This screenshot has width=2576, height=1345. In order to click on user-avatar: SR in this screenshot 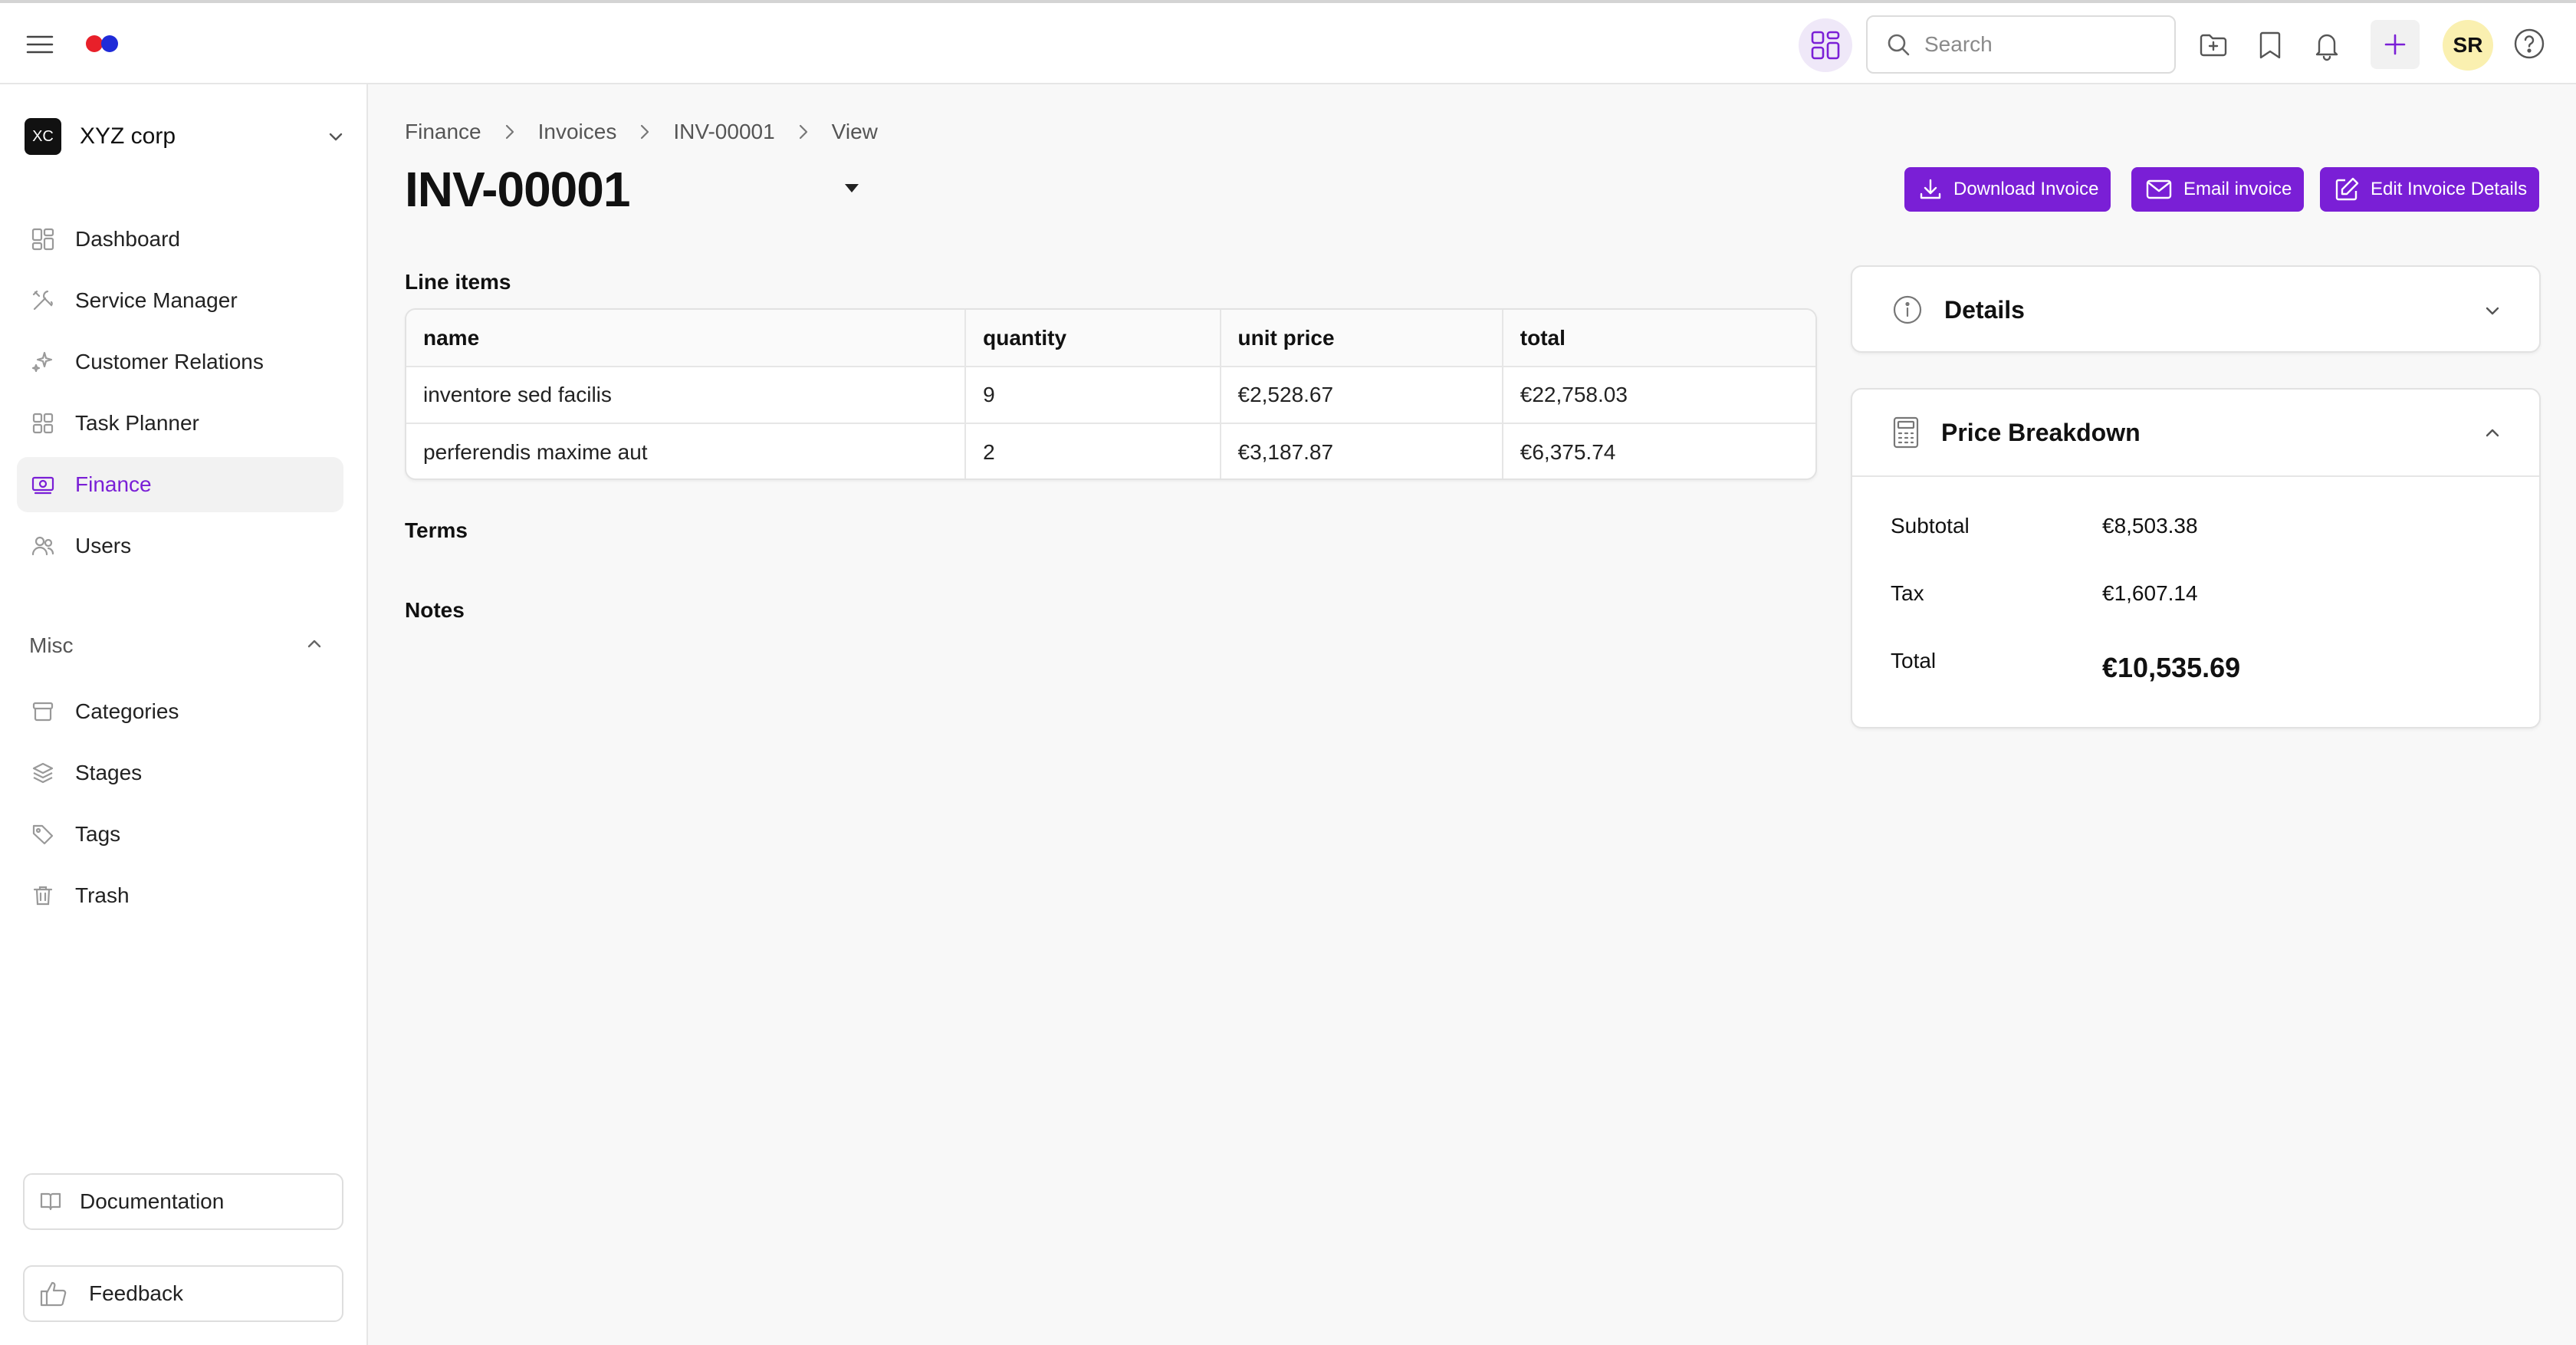, I will do `click(2468, 46)`.